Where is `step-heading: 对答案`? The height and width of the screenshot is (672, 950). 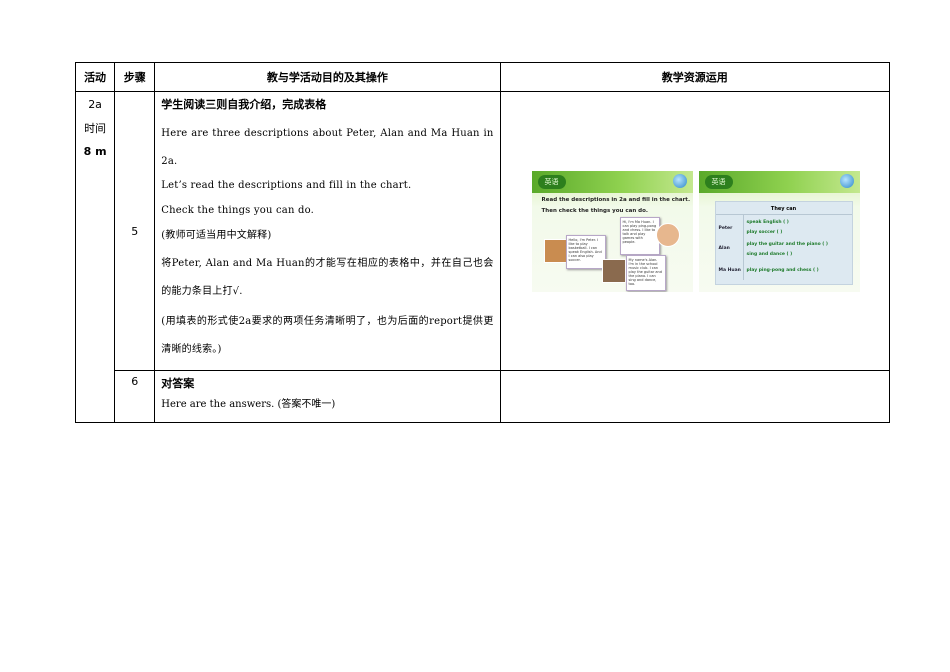
step-heading: 对答案 is located at coordinates (178, 383).